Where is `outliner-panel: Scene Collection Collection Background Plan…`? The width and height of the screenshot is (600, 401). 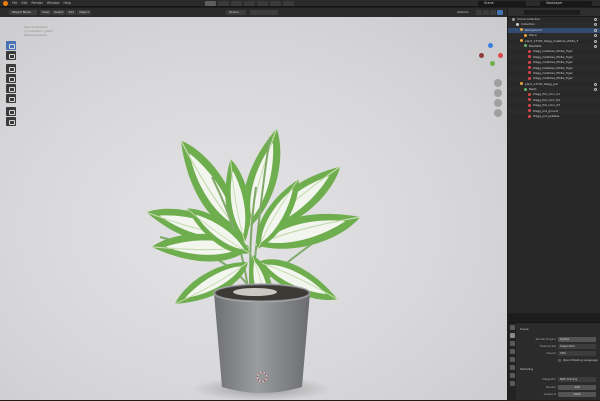 outliner-panel: Scene Collection Collection Background Plan… is located at coordinates (554, 160).